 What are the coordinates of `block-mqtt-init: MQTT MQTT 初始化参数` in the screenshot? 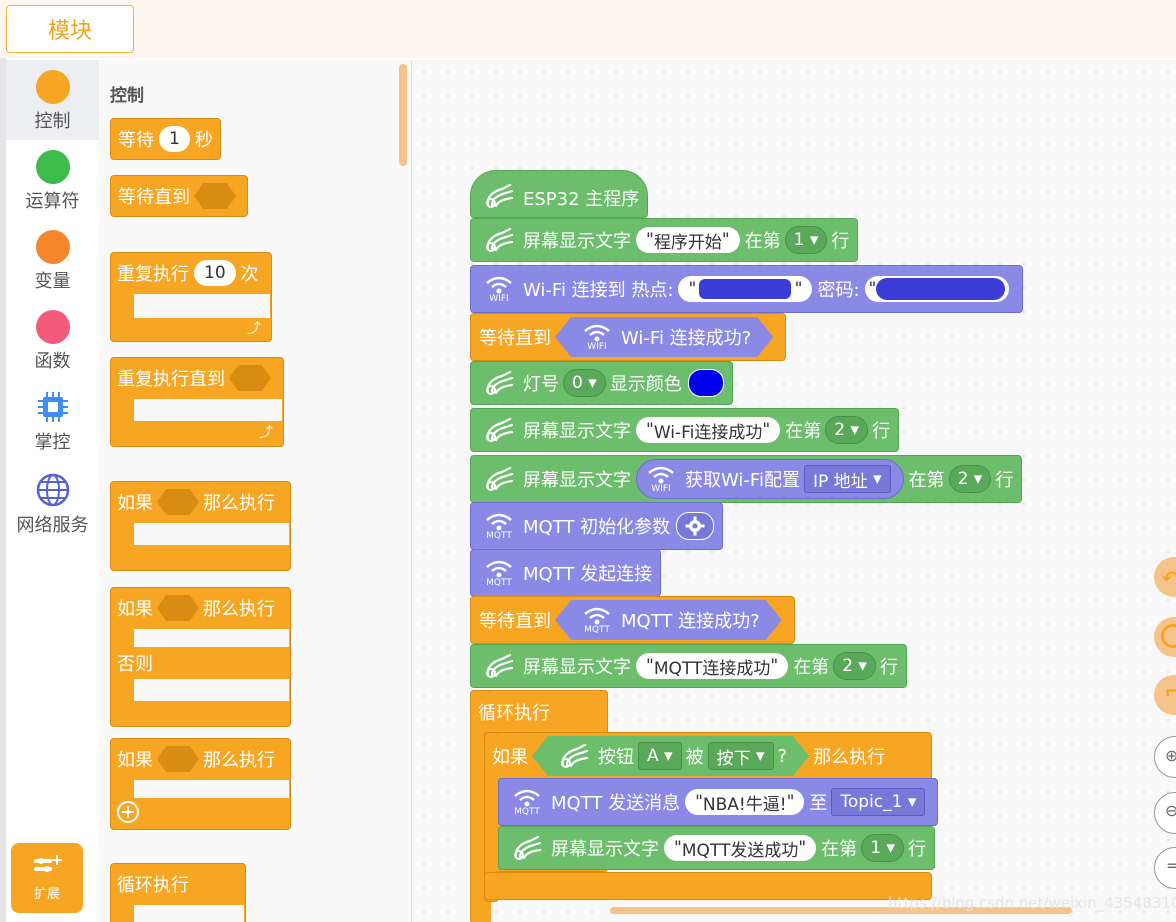 It's located at (597, 526).